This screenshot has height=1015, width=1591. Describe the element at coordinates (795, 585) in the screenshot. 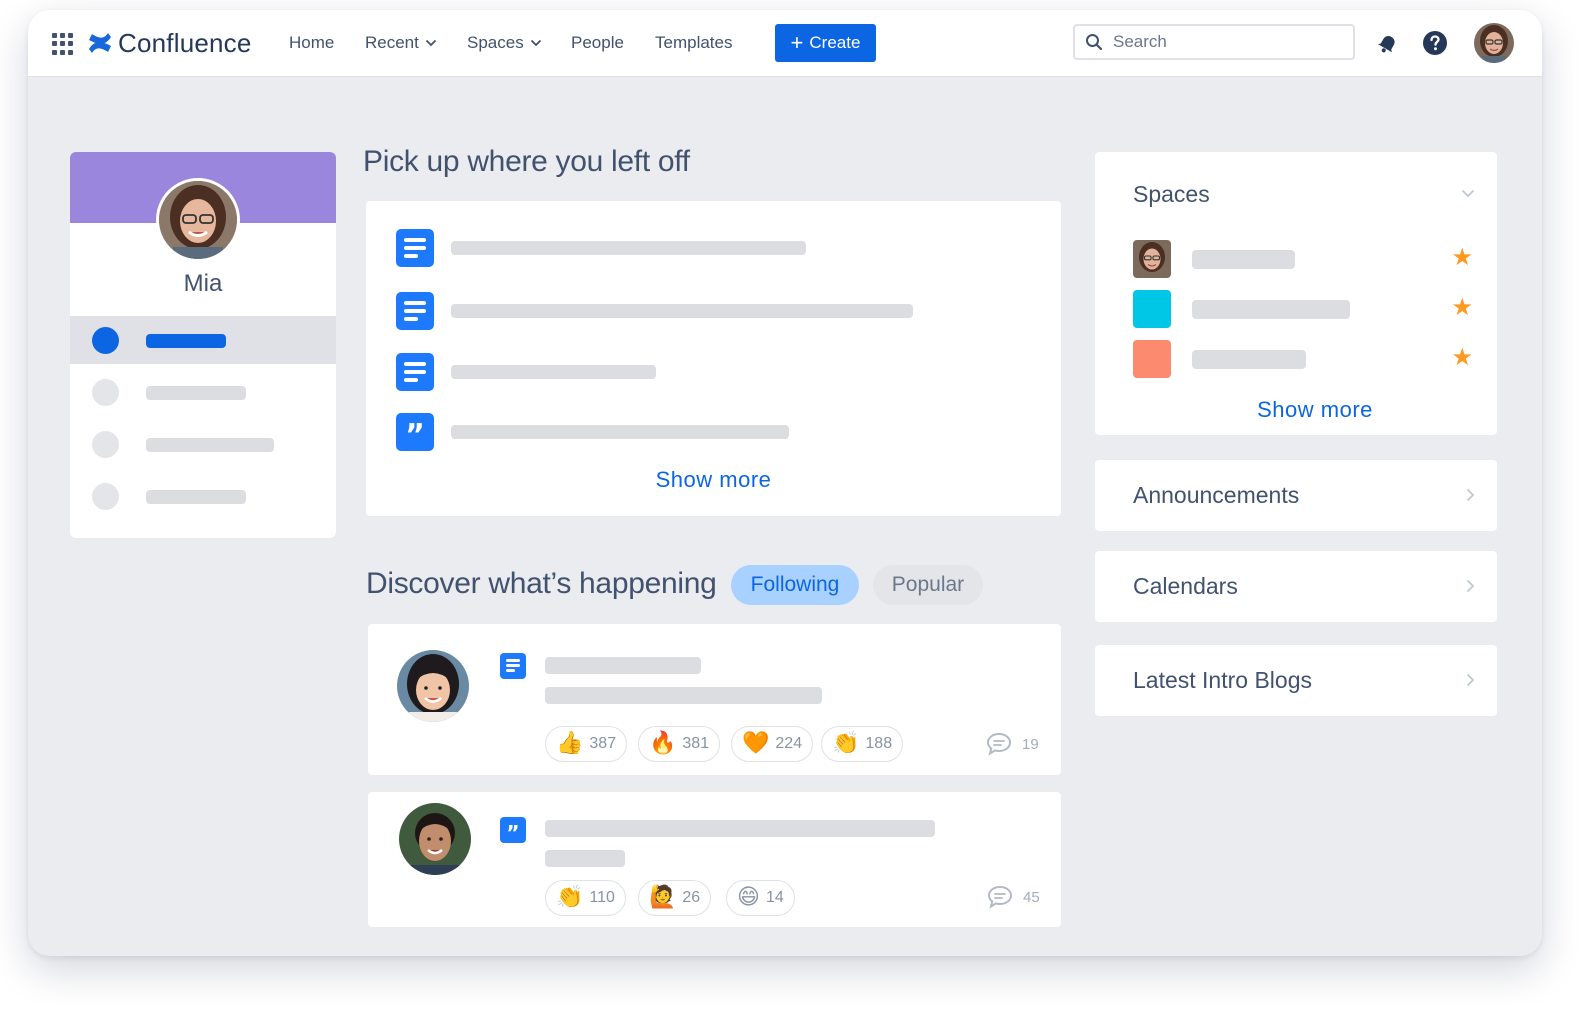

I see `tab-following: Following` at that location.